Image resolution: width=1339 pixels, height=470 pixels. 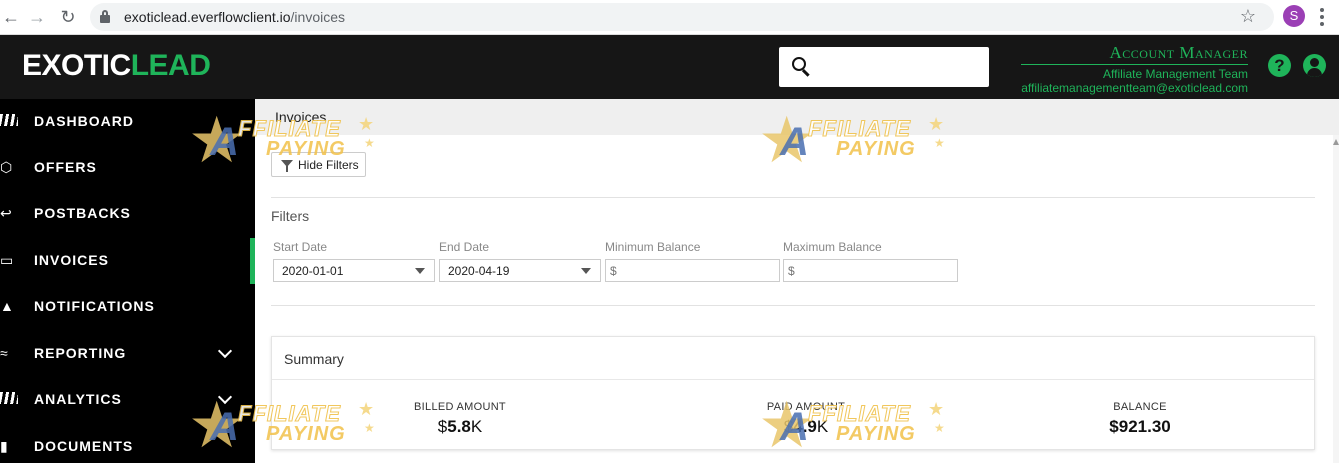 What do you see at coordinates (460, 426) in the screenshot?
I see `billed-amount-value: $5.8K` at bounding box center [460, 426].